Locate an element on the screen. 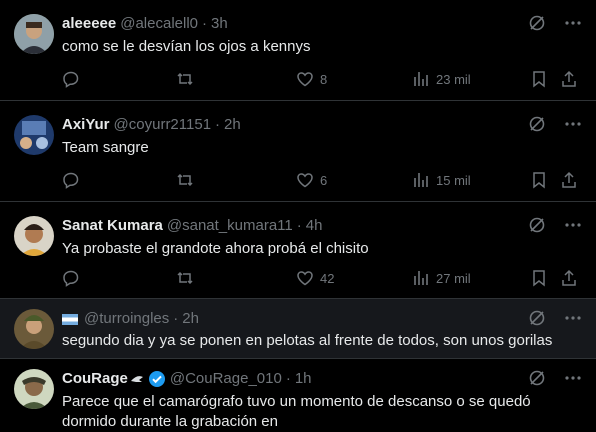 Image resolution: width=596 pixels, height=432 pixels. tweet-text: como se le desvían los ojos a kennys is located at coordinates (186, 46).